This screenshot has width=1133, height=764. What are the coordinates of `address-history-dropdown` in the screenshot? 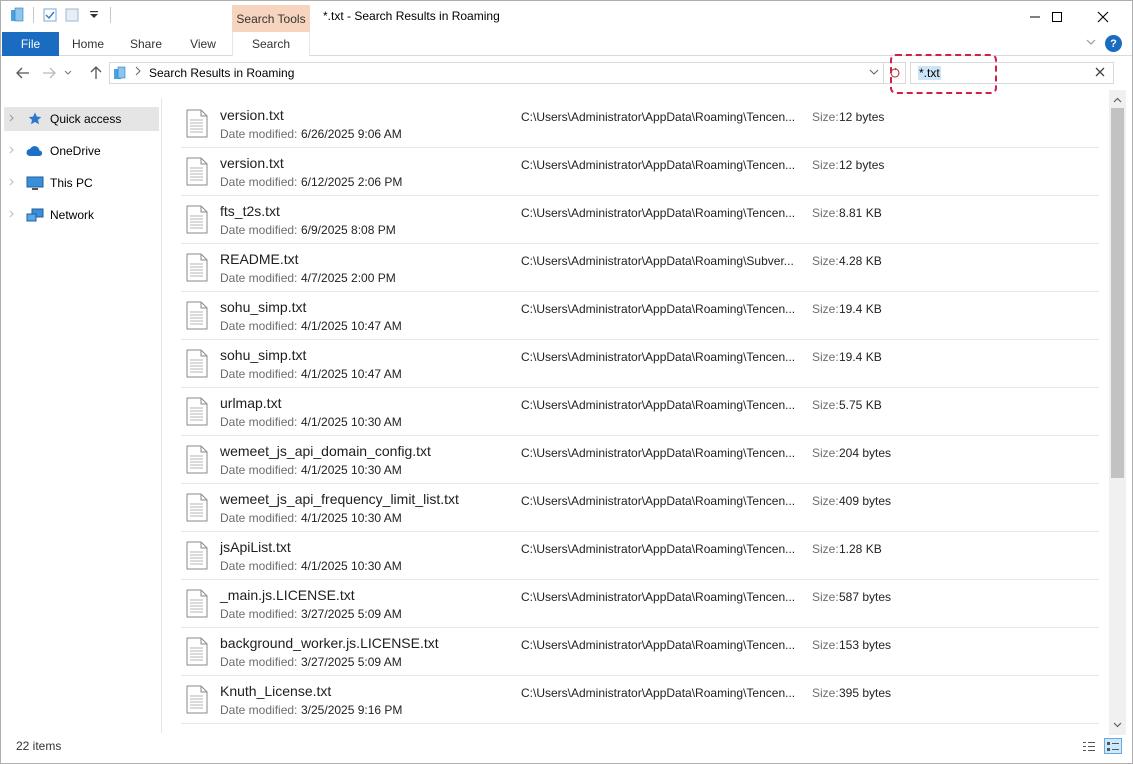 It's located at (874, 73).